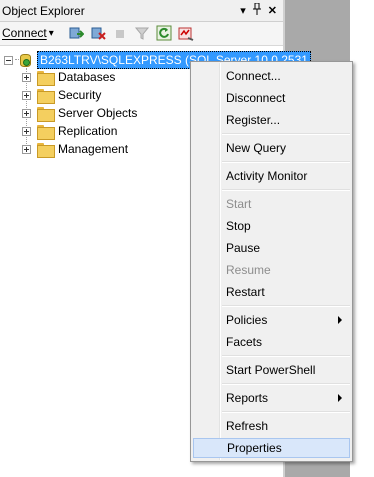 The height and width of the screenshot is (477, 374). I want to click on menu-item-properties: Properties, so click(271, 448).